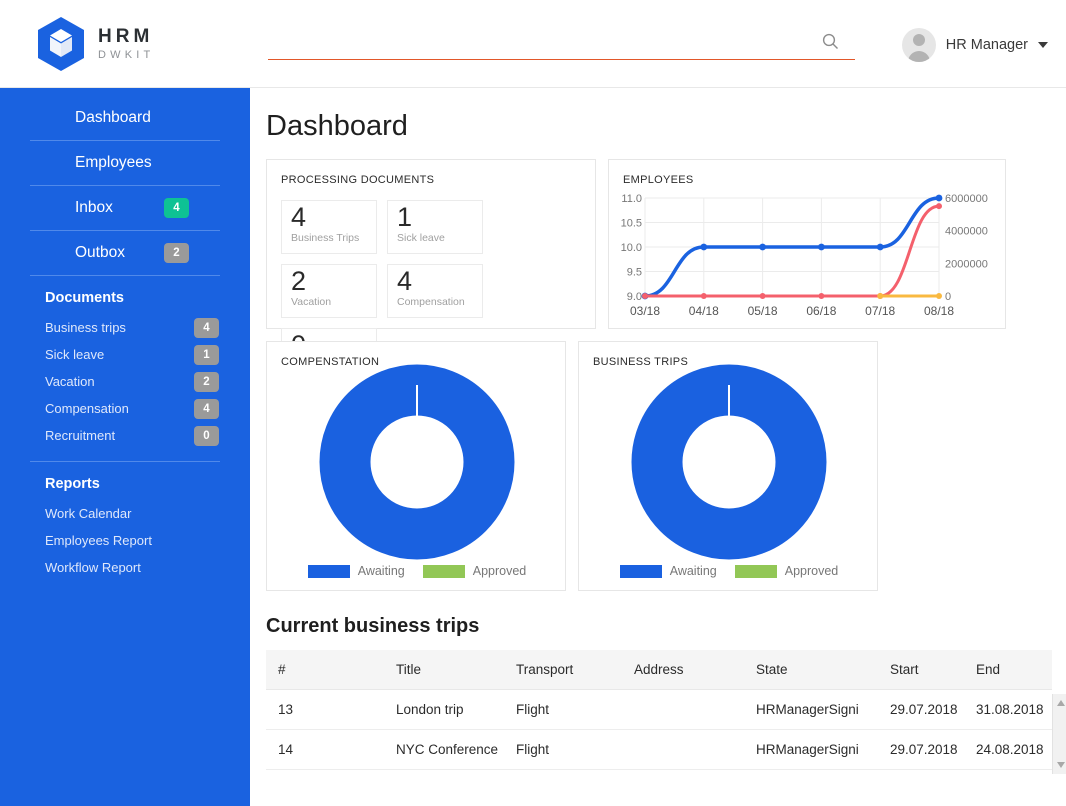  I want to click on cell-end: 24.08.2018, so click(1008, 749).